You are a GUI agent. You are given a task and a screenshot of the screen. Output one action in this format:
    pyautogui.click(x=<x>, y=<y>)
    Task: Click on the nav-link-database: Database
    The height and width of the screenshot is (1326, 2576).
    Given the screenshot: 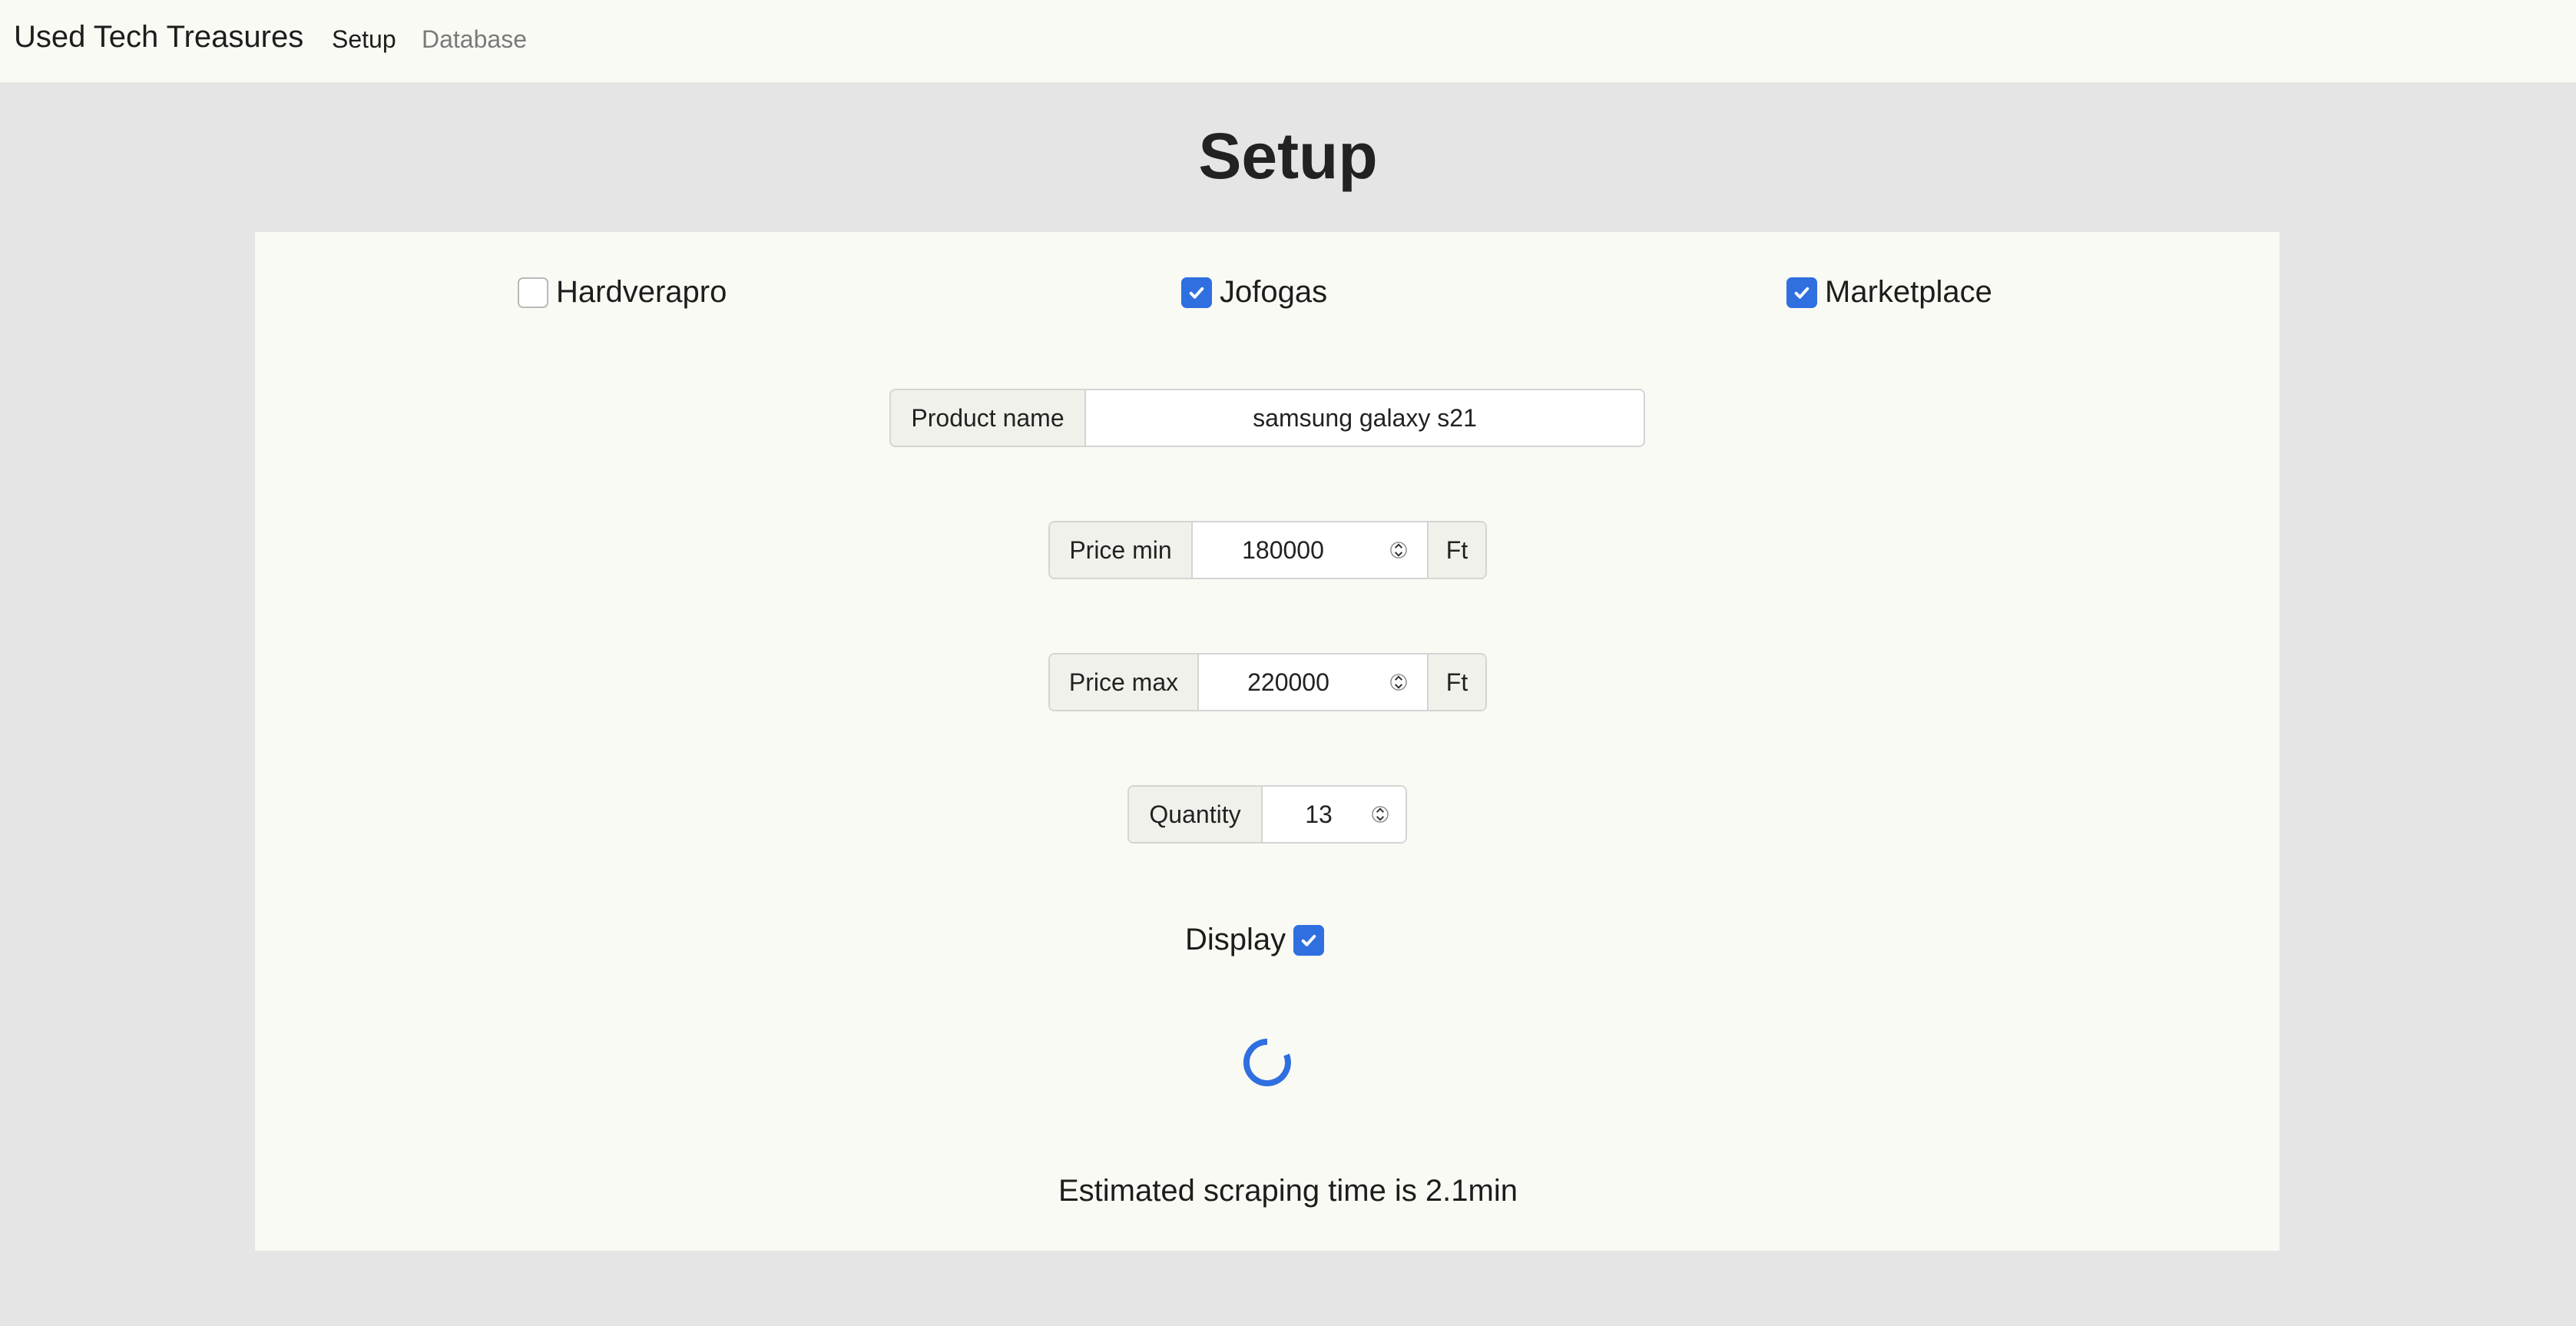 What is the action you would take?
    pyautogui.click(x=474, y=39)
    